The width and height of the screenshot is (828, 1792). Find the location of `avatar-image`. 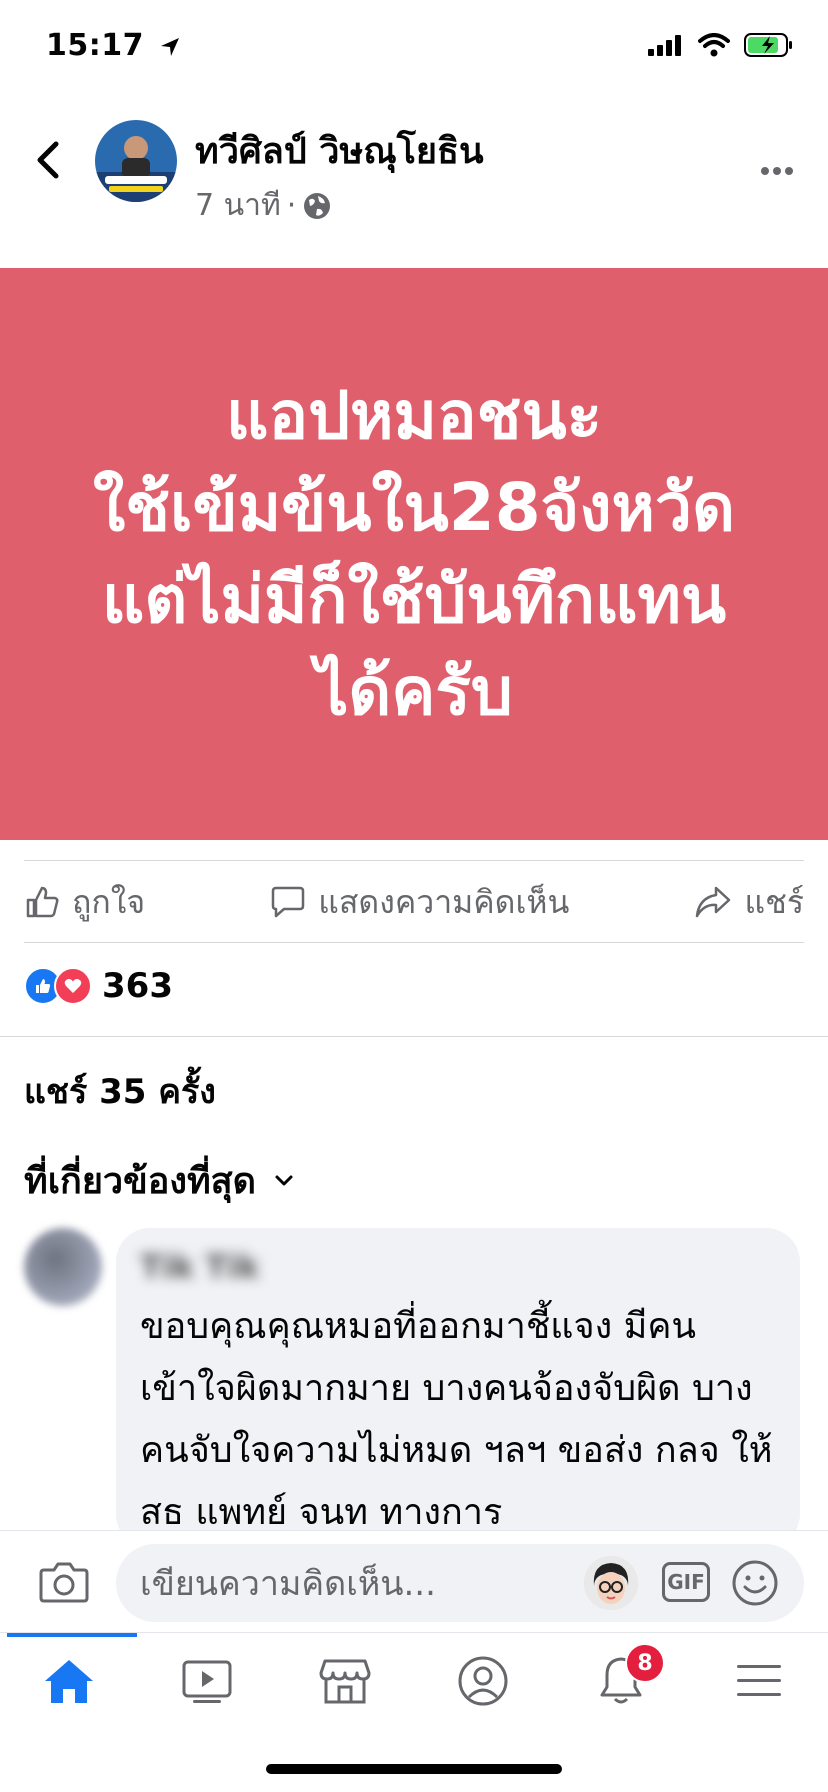

avatar-image is located at coordinates (136, 161).